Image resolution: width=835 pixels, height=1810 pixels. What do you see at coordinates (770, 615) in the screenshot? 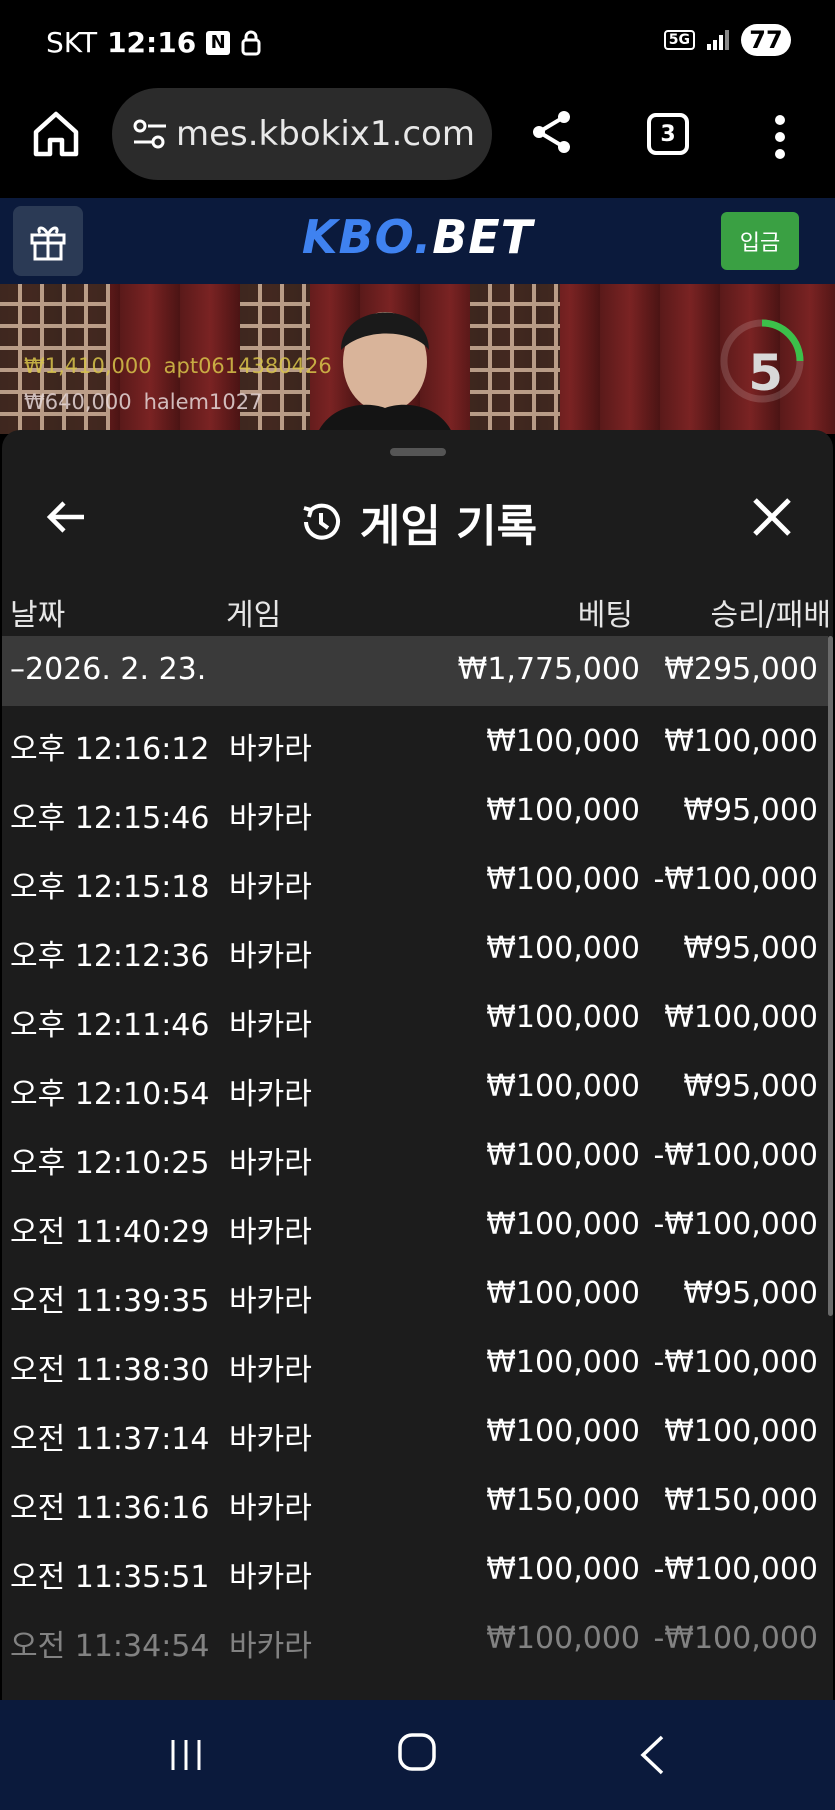
I see `column-result: 승리/패배` at bounding box center [770, 615].